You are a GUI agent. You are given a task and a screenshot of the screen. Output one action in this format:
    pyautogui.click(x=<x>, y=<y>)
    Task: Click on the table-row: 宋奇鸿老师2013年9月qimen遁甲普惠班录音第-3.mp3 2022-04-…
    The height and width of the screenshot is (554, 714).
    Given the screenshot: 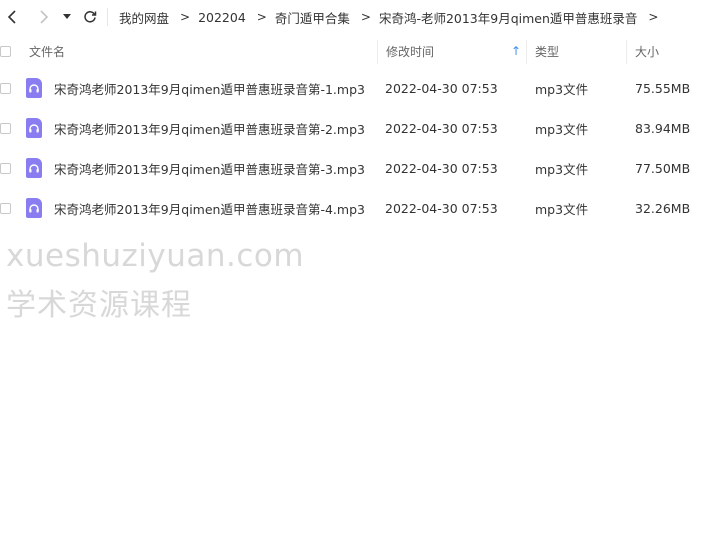 What is the action you would take?
    pyautogui.click(x=357, y=168)
    